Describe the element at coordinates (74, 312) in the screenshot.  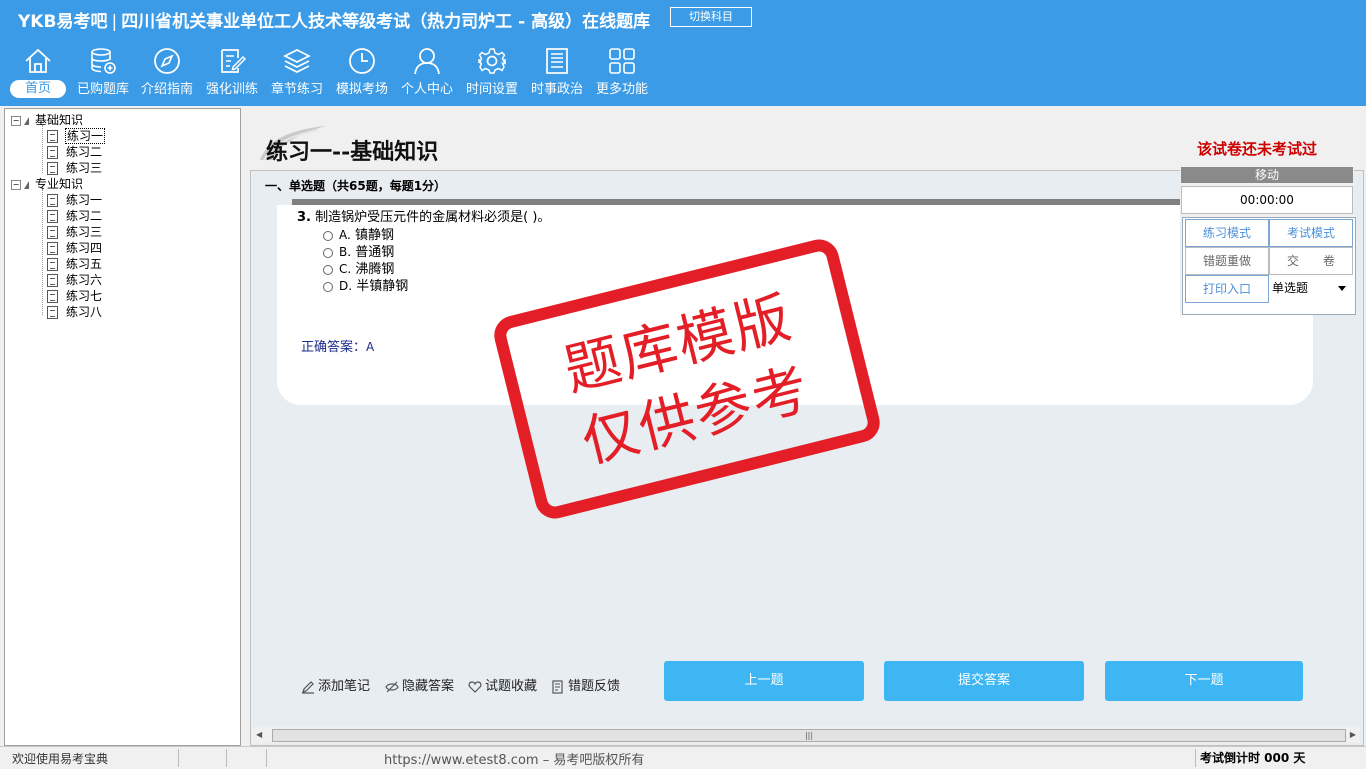
I see `tree-item: 练习八` at that location.